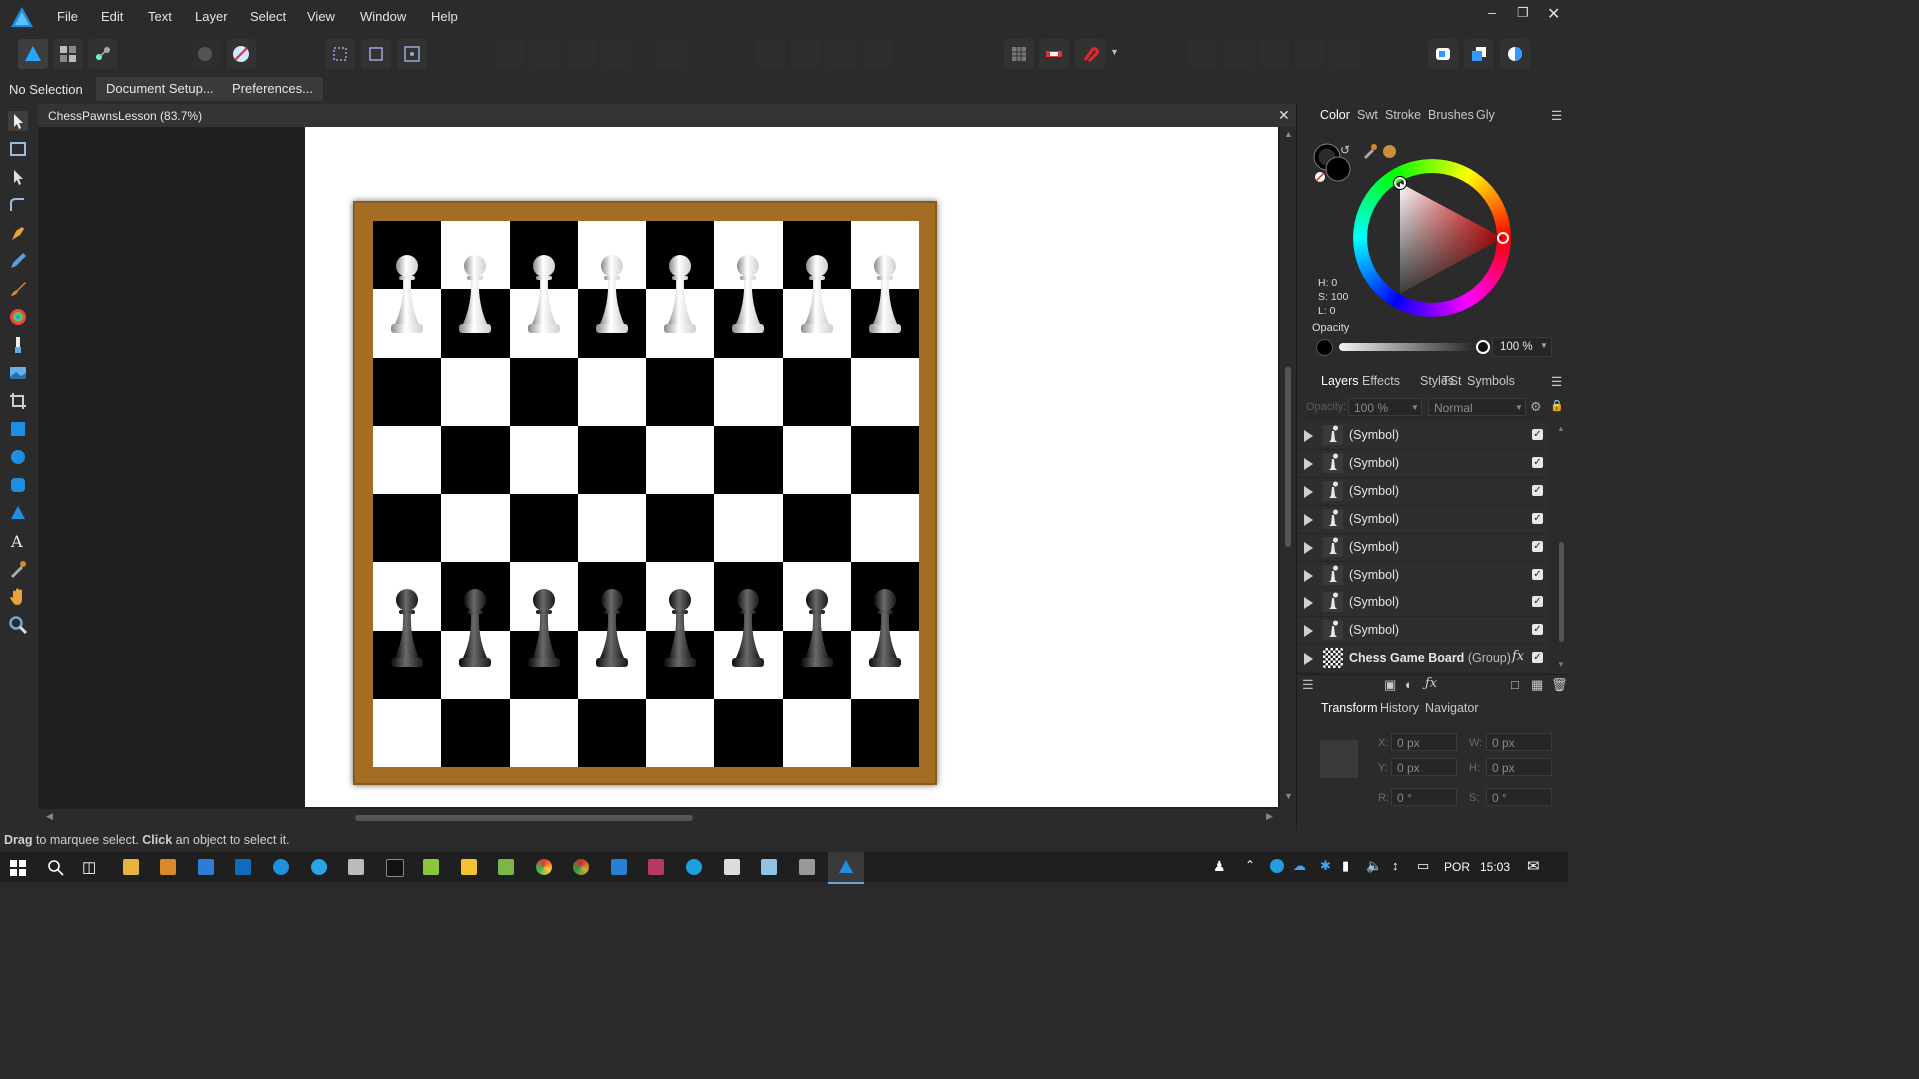 This screenshot has width=1919, height=1079. Describe the element at coordinates (18, 541) in the screenshot. I see `text-tool-icon: A` at that location.